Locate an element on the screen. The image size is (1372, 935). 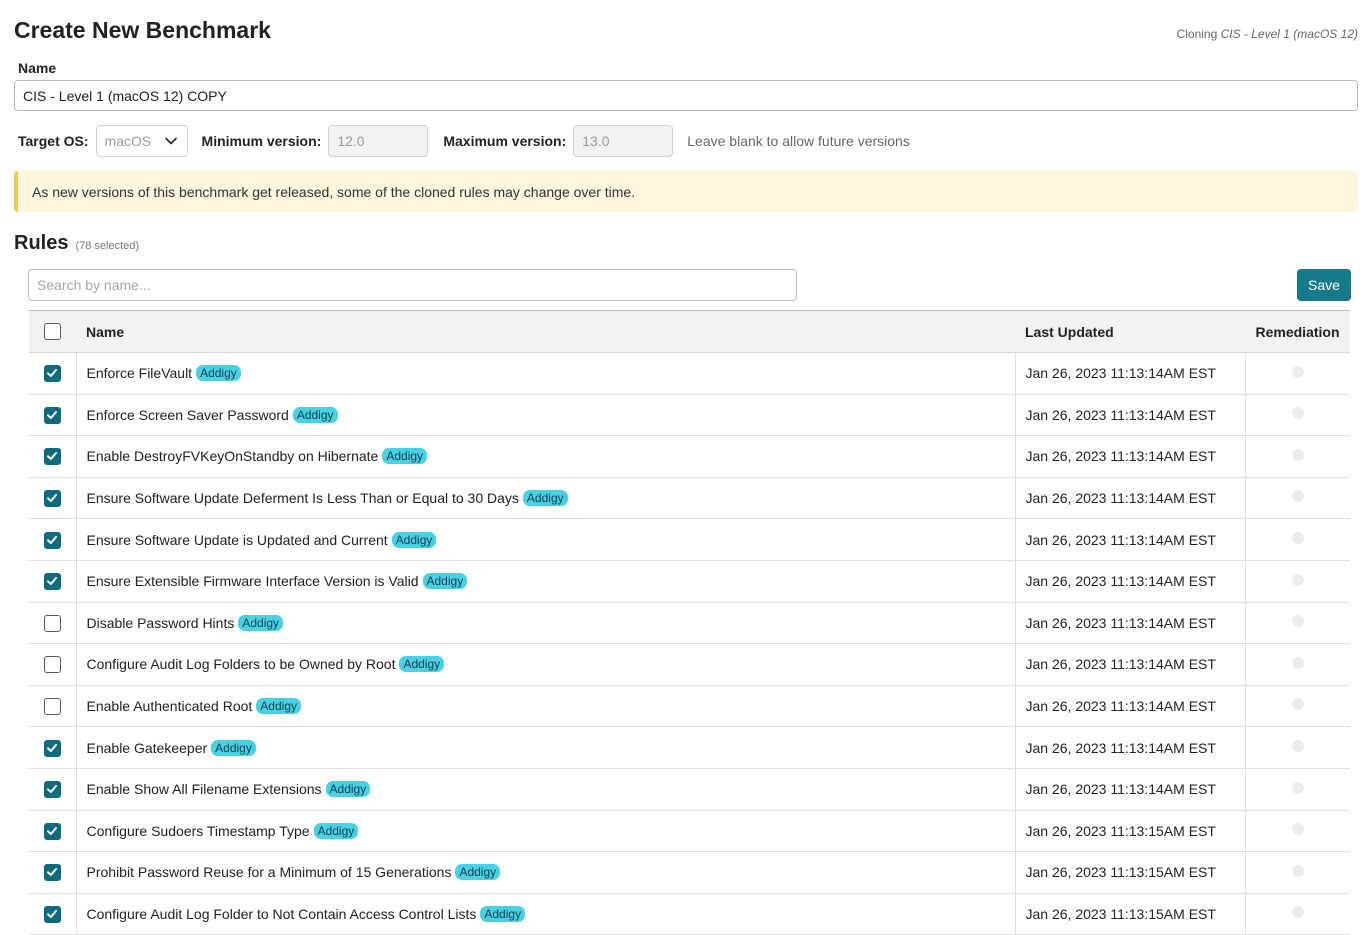
rule-name: Configure Sudoers Timestamp Type is located at coordinates (198, 830).